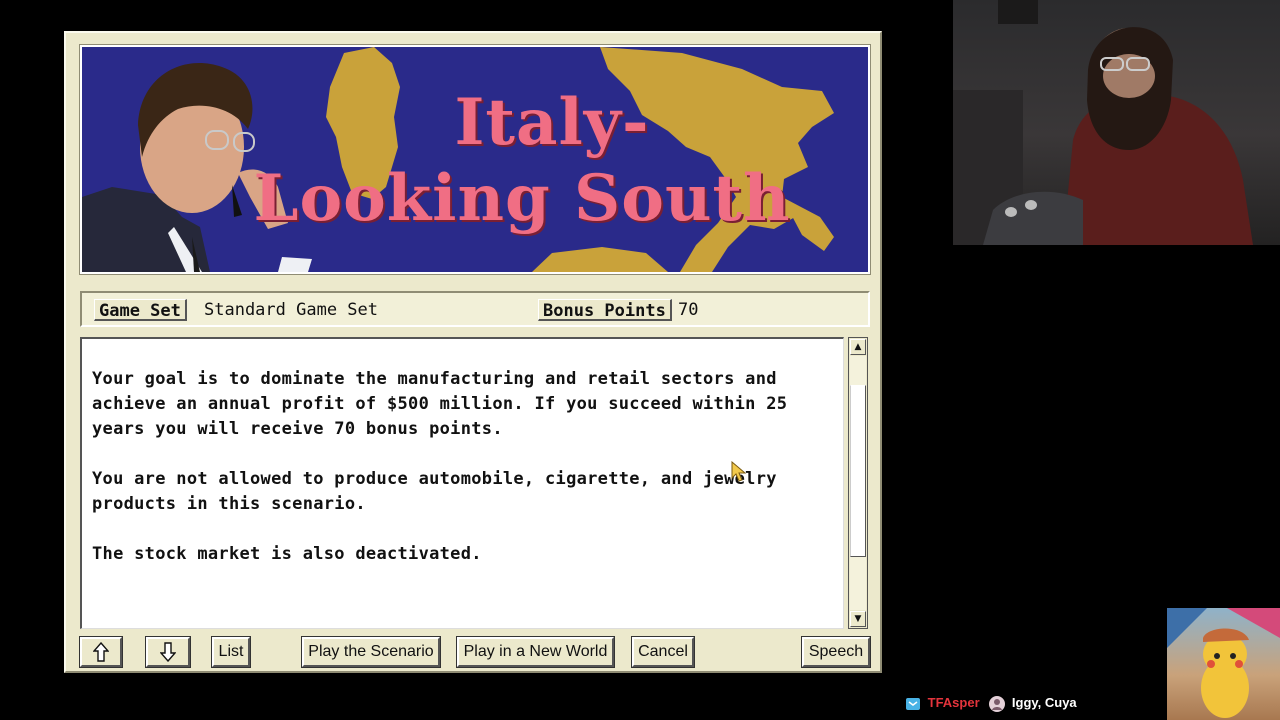 This screenshot has height=720, width=1280. I want to click on down-arrow-icon, so click(168, 652).